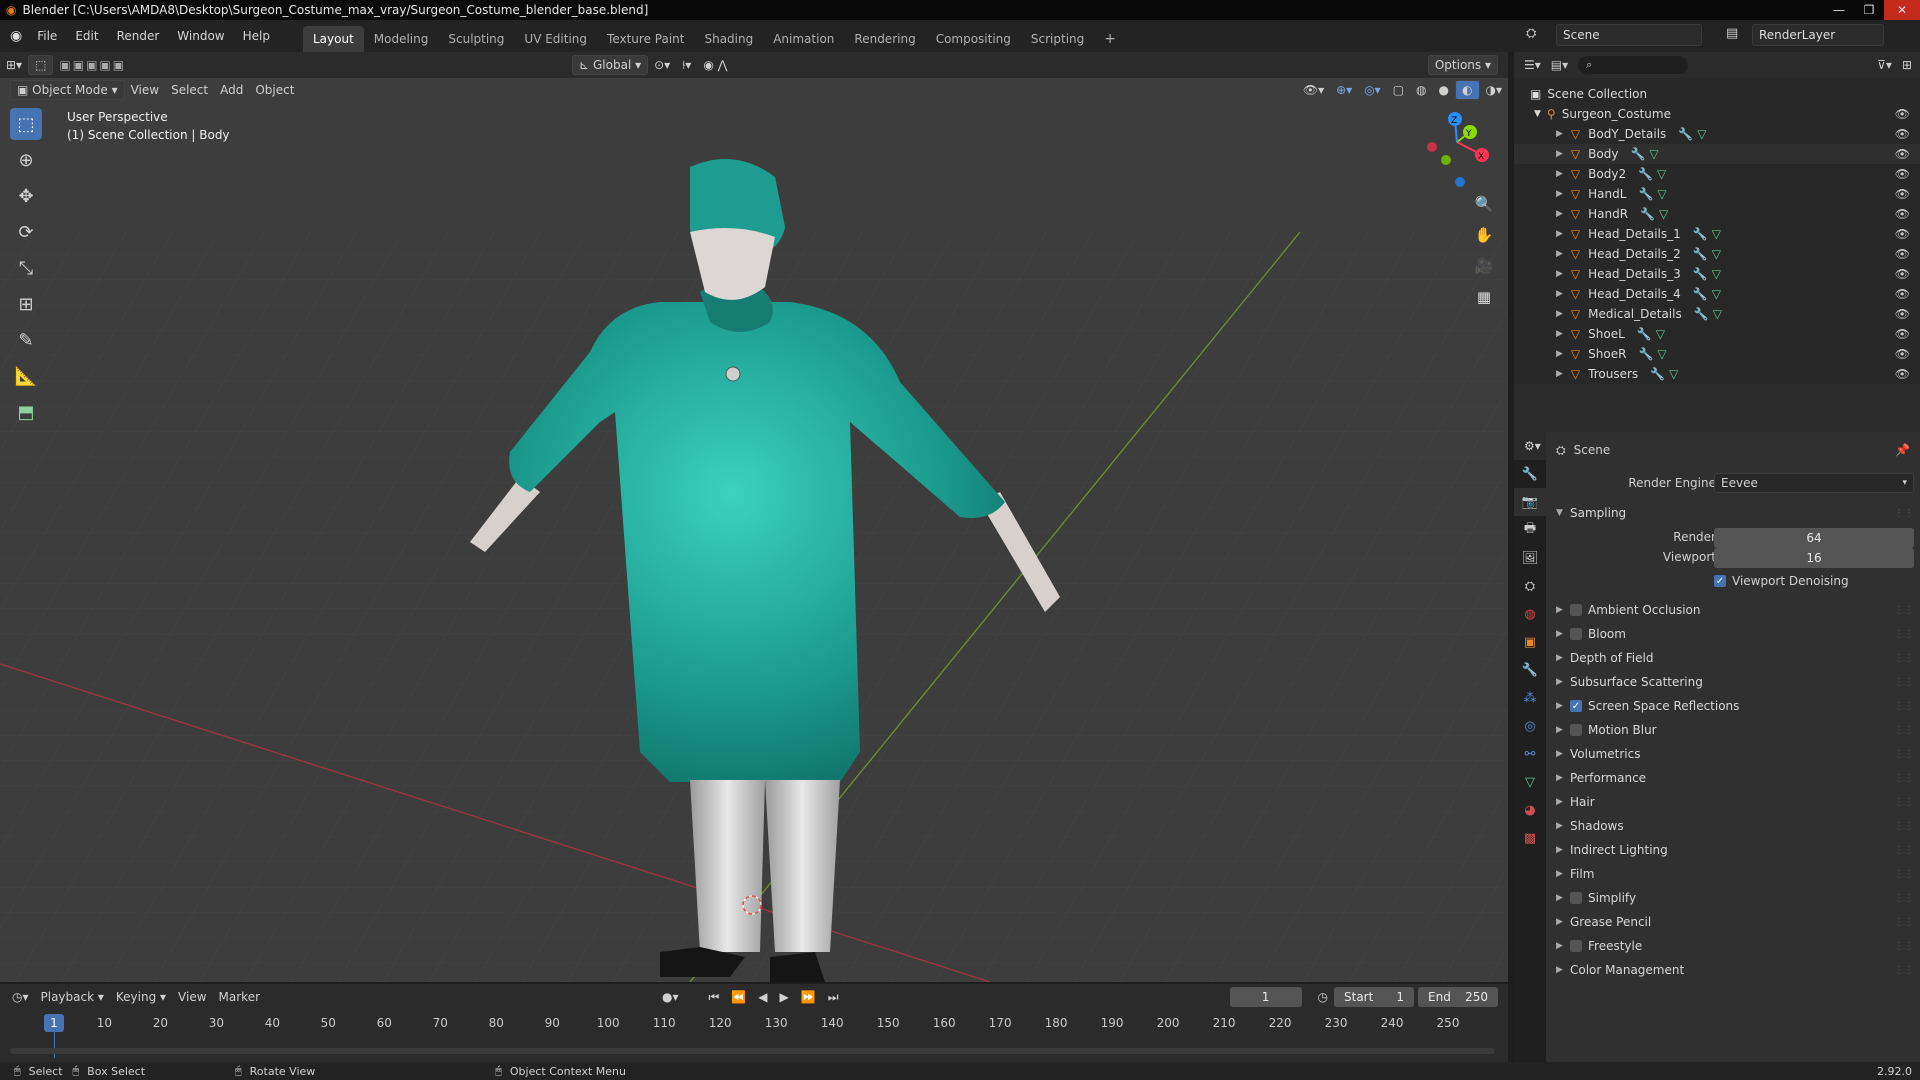 This screenshot has width=1920, height=1080. I want to click on ortho-grid-icon: ▦, so click(1484, 297).